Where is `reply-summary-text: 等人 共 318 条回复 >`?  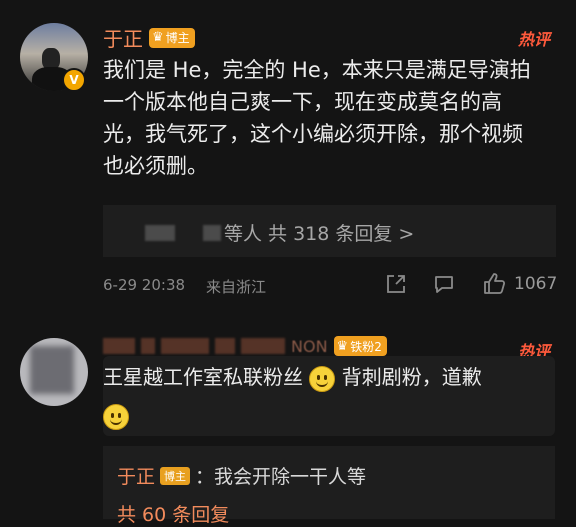
reply-summary-text: 等人 共 318 条回复 > is located at coordinates (319, 232).